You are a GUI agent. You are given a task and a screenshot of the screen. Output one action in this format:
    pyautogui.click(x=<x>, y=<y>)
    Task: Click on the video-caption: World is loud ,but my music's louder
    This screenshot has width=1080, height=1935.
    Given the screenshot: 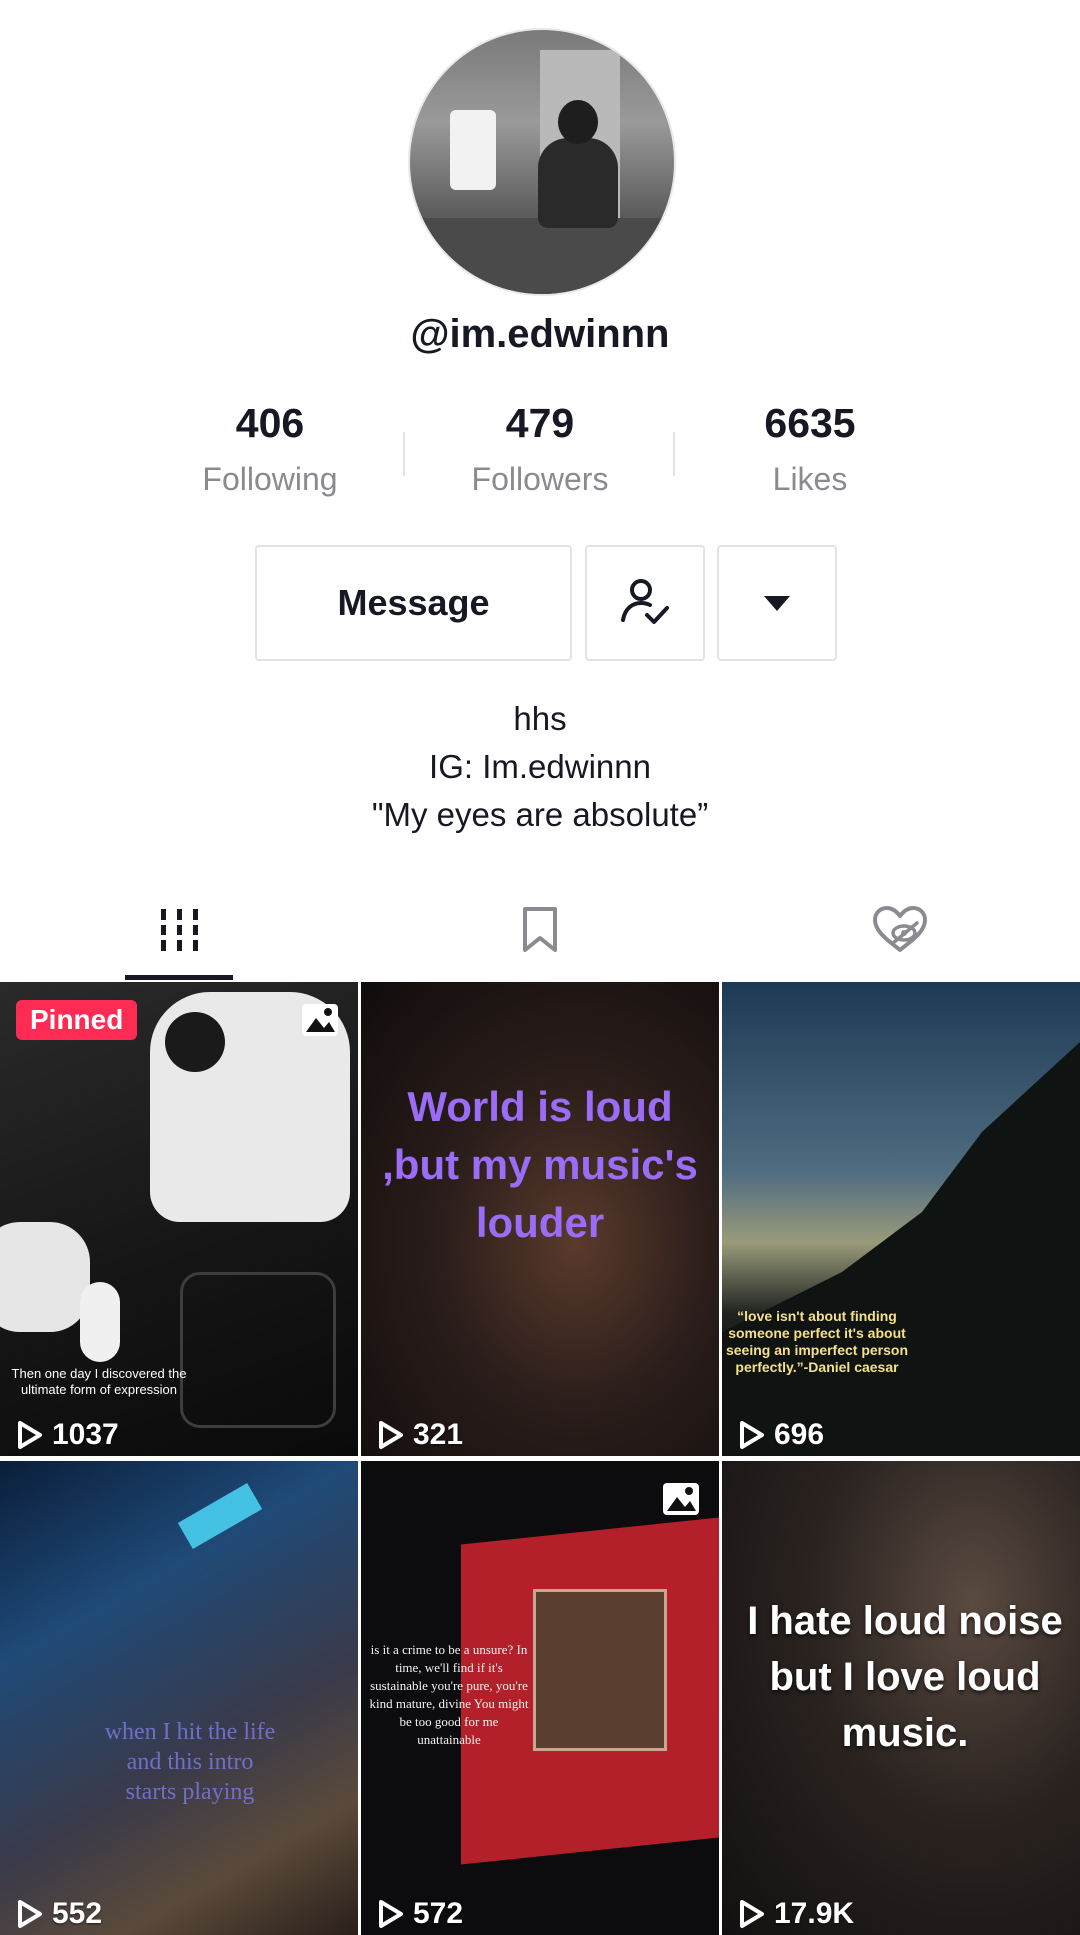 What is the action you would take?
    pyautogui.click(x=540, y=1164)
    